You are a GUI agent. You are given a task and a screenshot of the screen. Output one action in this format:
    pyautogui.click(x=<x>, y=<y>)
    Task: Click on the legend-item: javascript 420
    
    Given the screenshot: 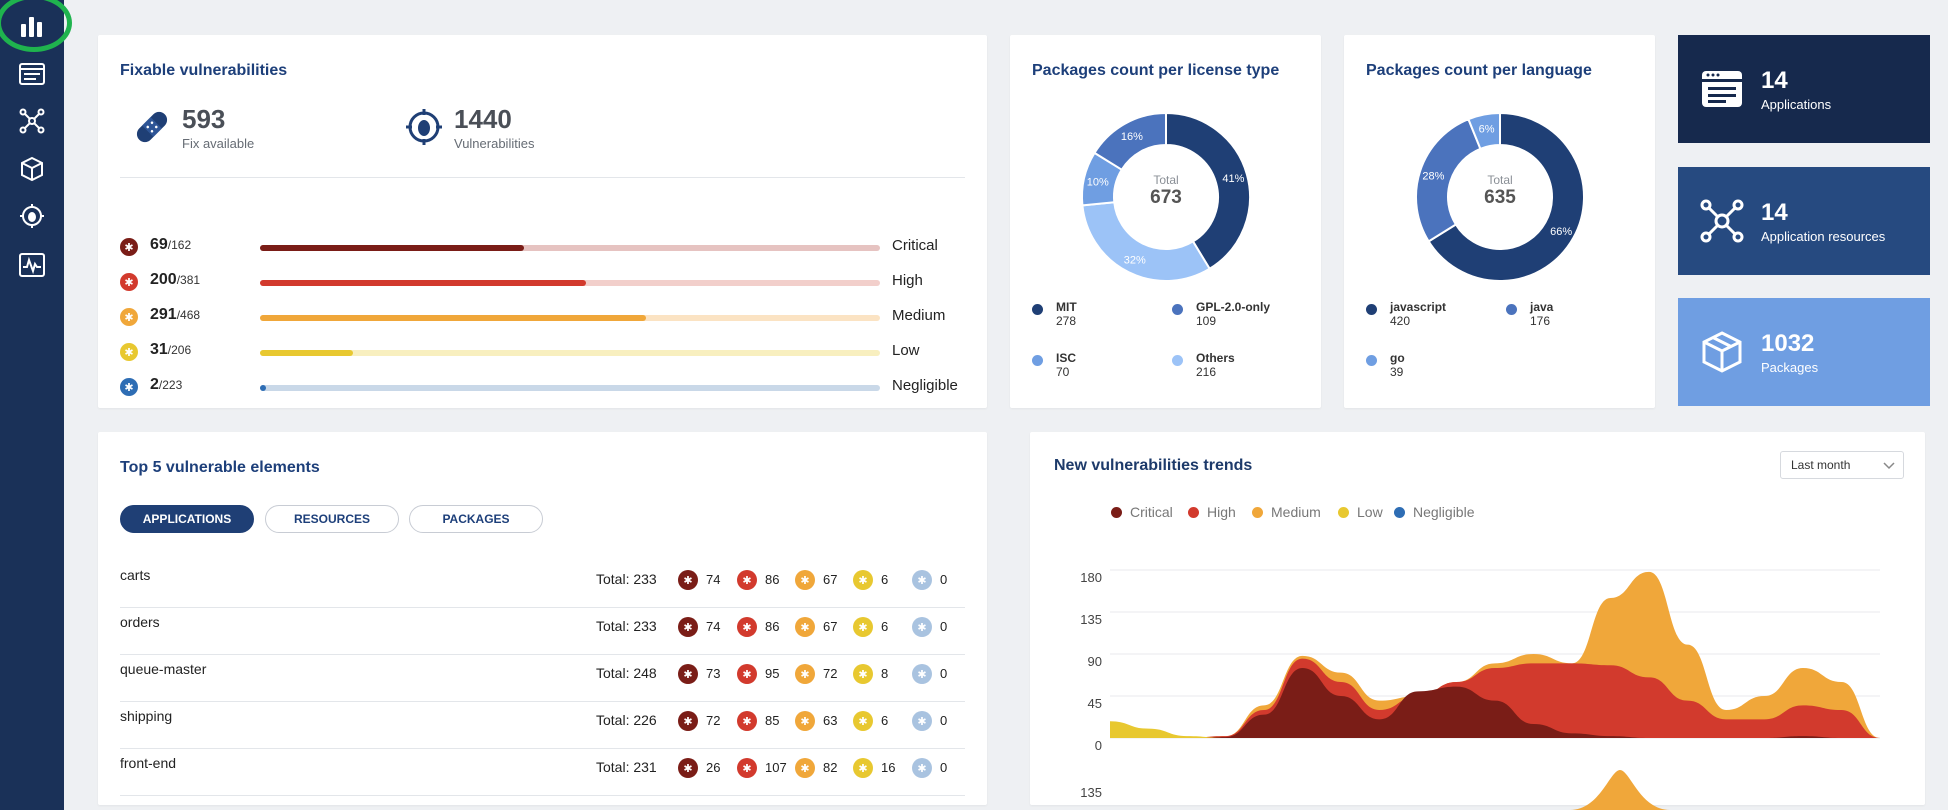 What is the action you would take?
    pyautogui.click(x=1436, y=315)
    